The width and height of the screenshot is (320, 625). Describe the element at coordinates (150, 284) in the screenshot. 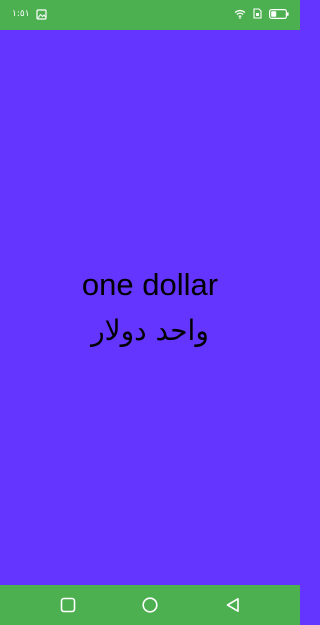

I see `english-text: one dollar` at that location.